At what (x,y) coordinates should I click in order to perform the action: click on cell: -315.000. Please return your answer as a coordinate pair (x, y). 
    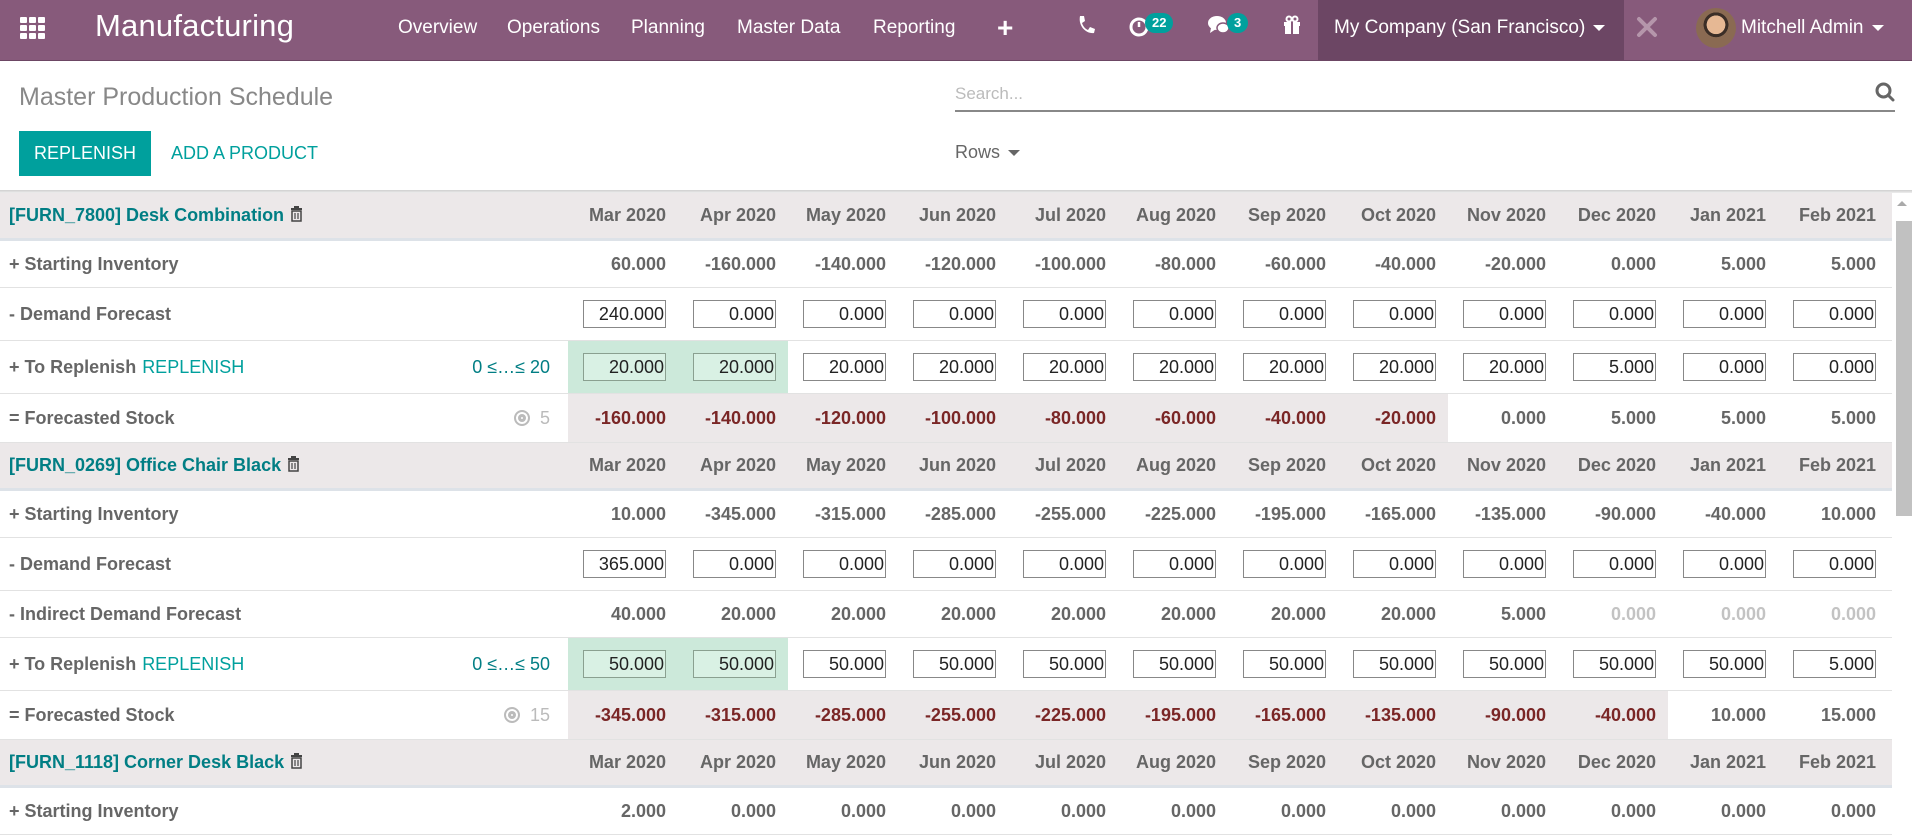
    Looking at the image, I should click on (831, 514).